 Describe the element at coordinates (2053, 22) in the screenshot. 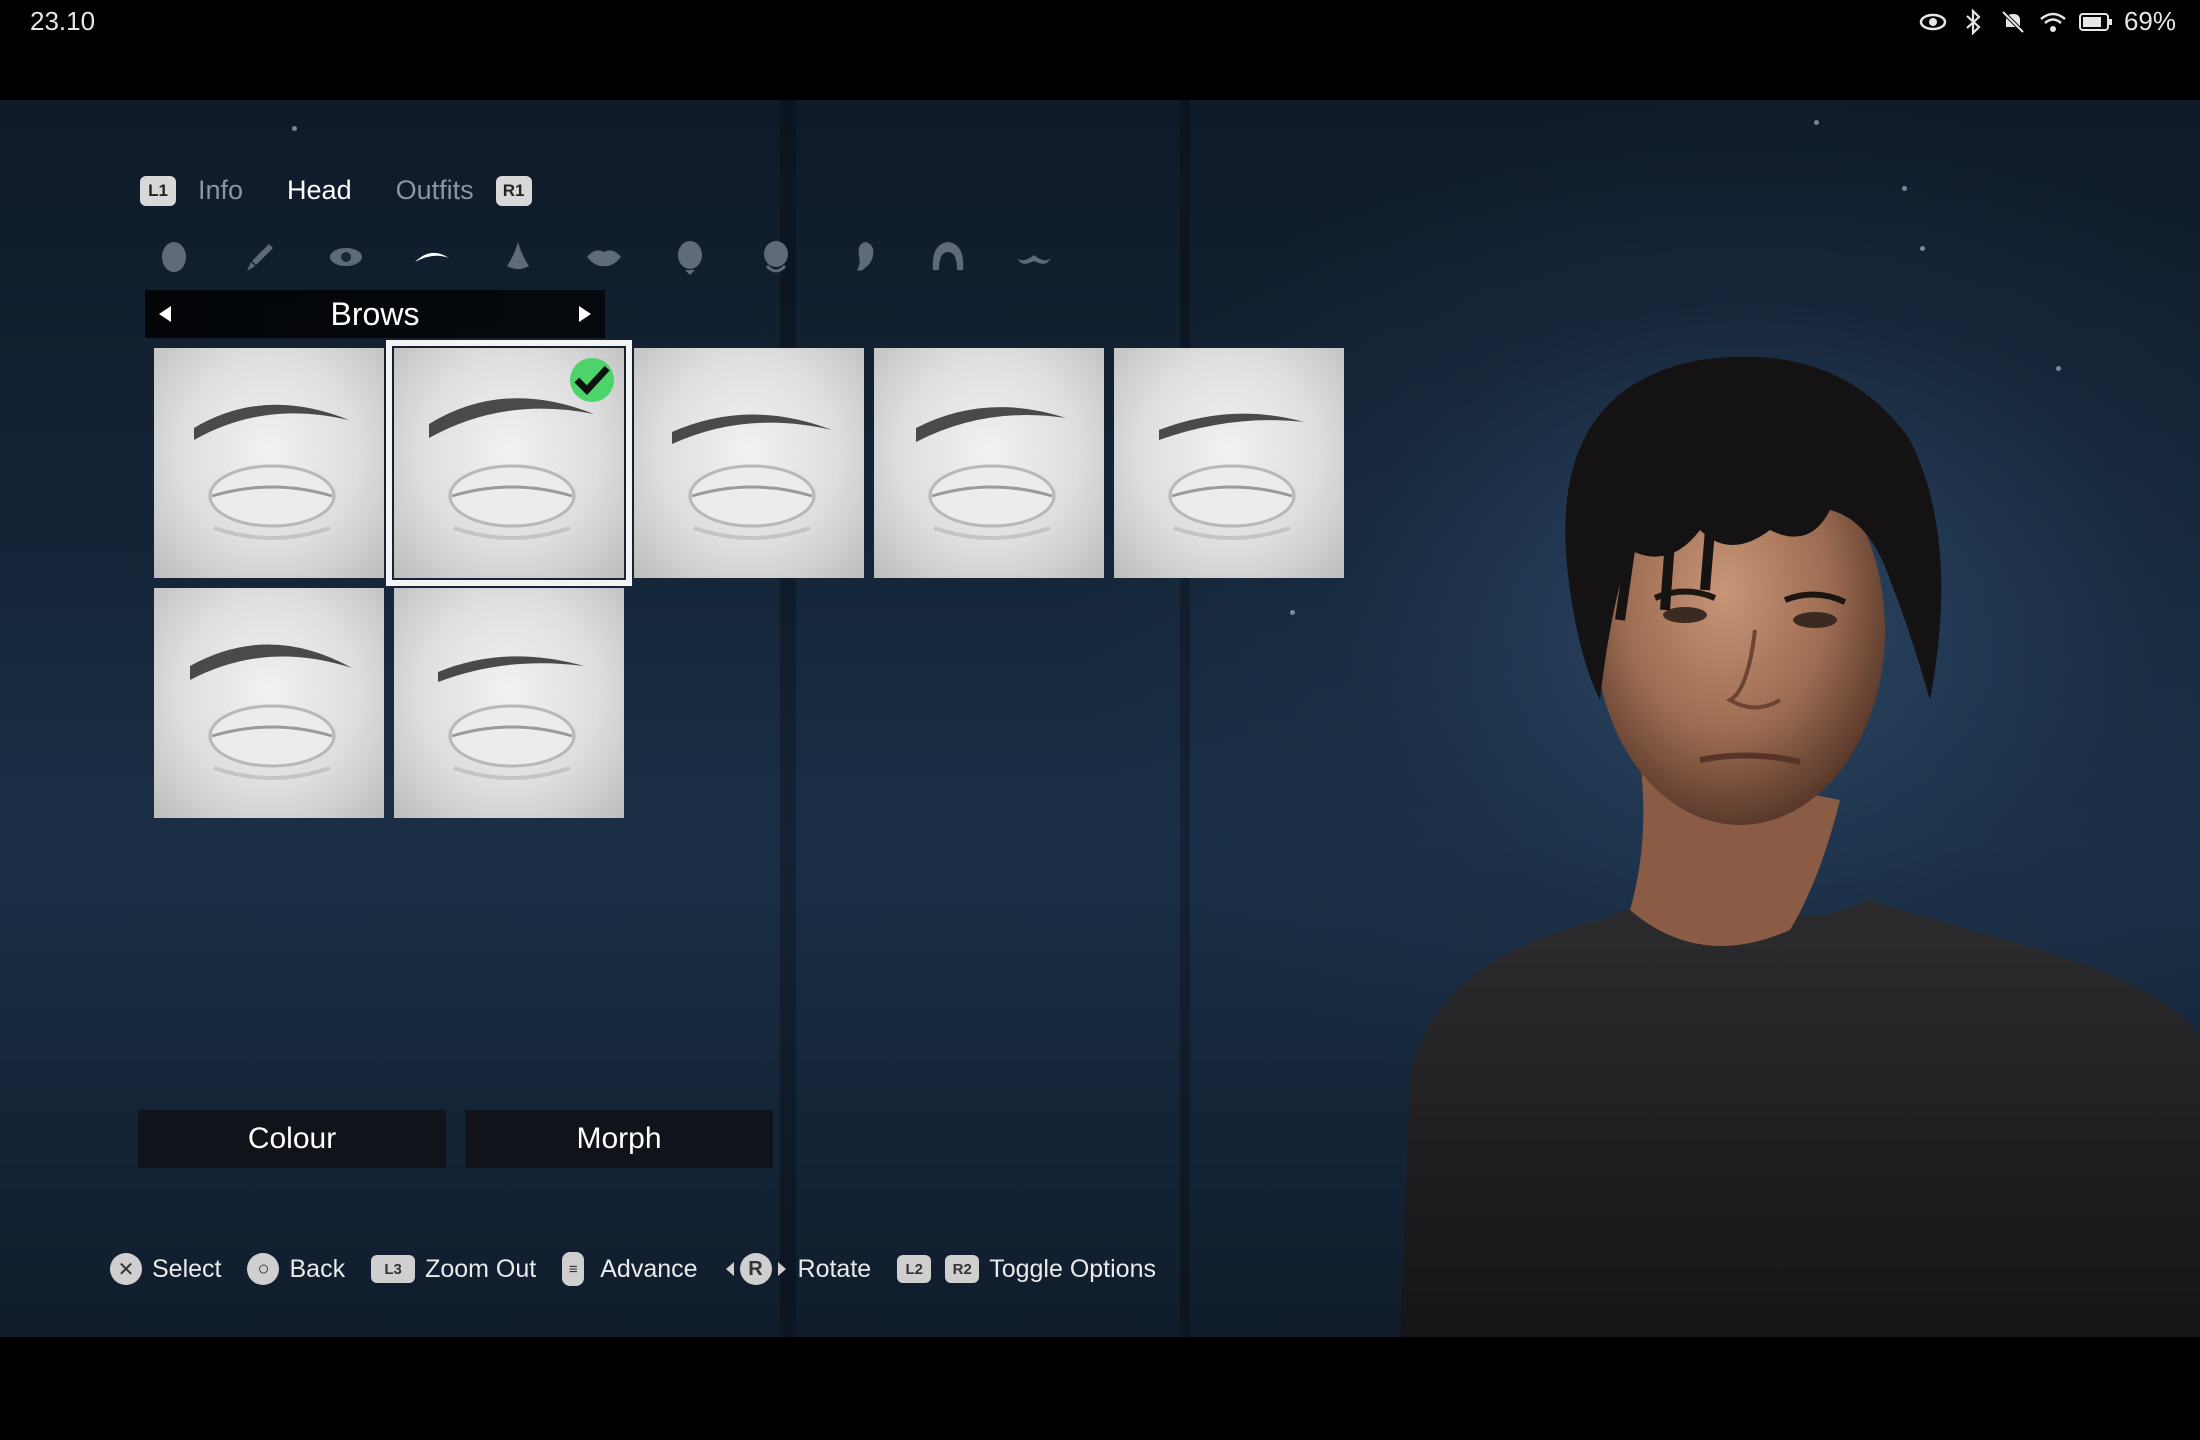

I see `wifi-icon` at that location.